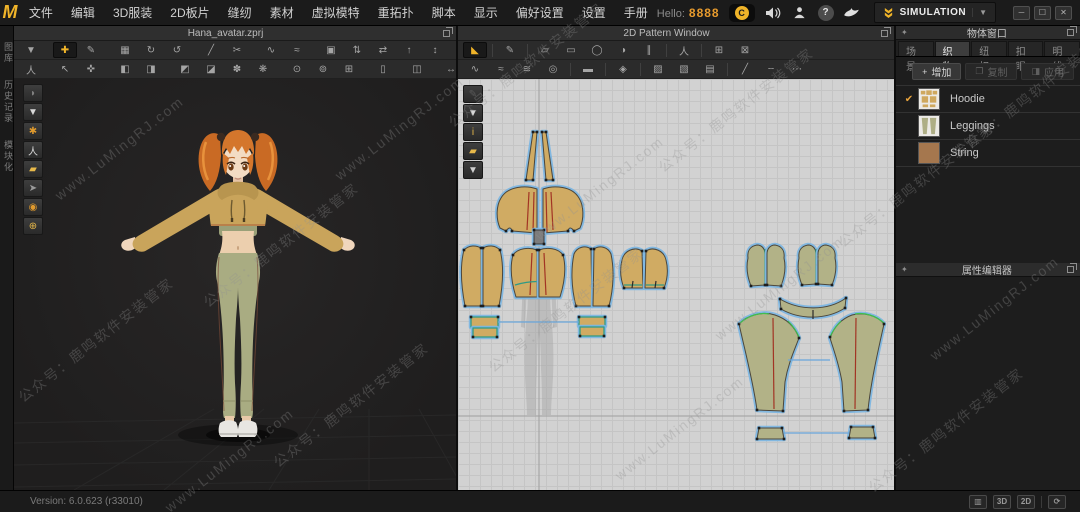 The width and height of the screenshot is (1080, 512). I want to click on help-icon: ?, so click(825, 12).